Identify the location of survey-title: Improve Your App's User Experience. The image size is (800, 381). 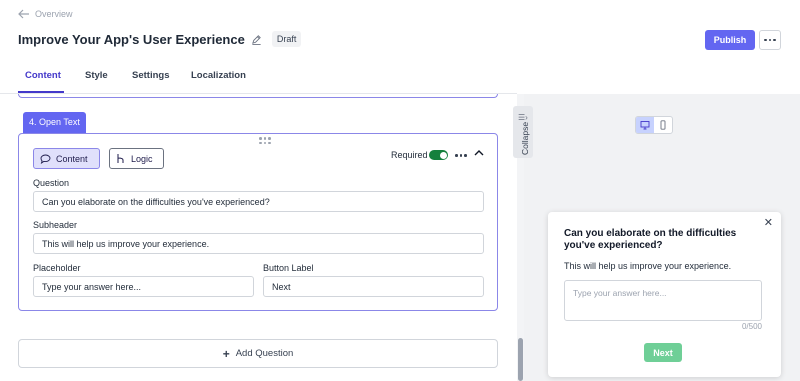
(131, 39).